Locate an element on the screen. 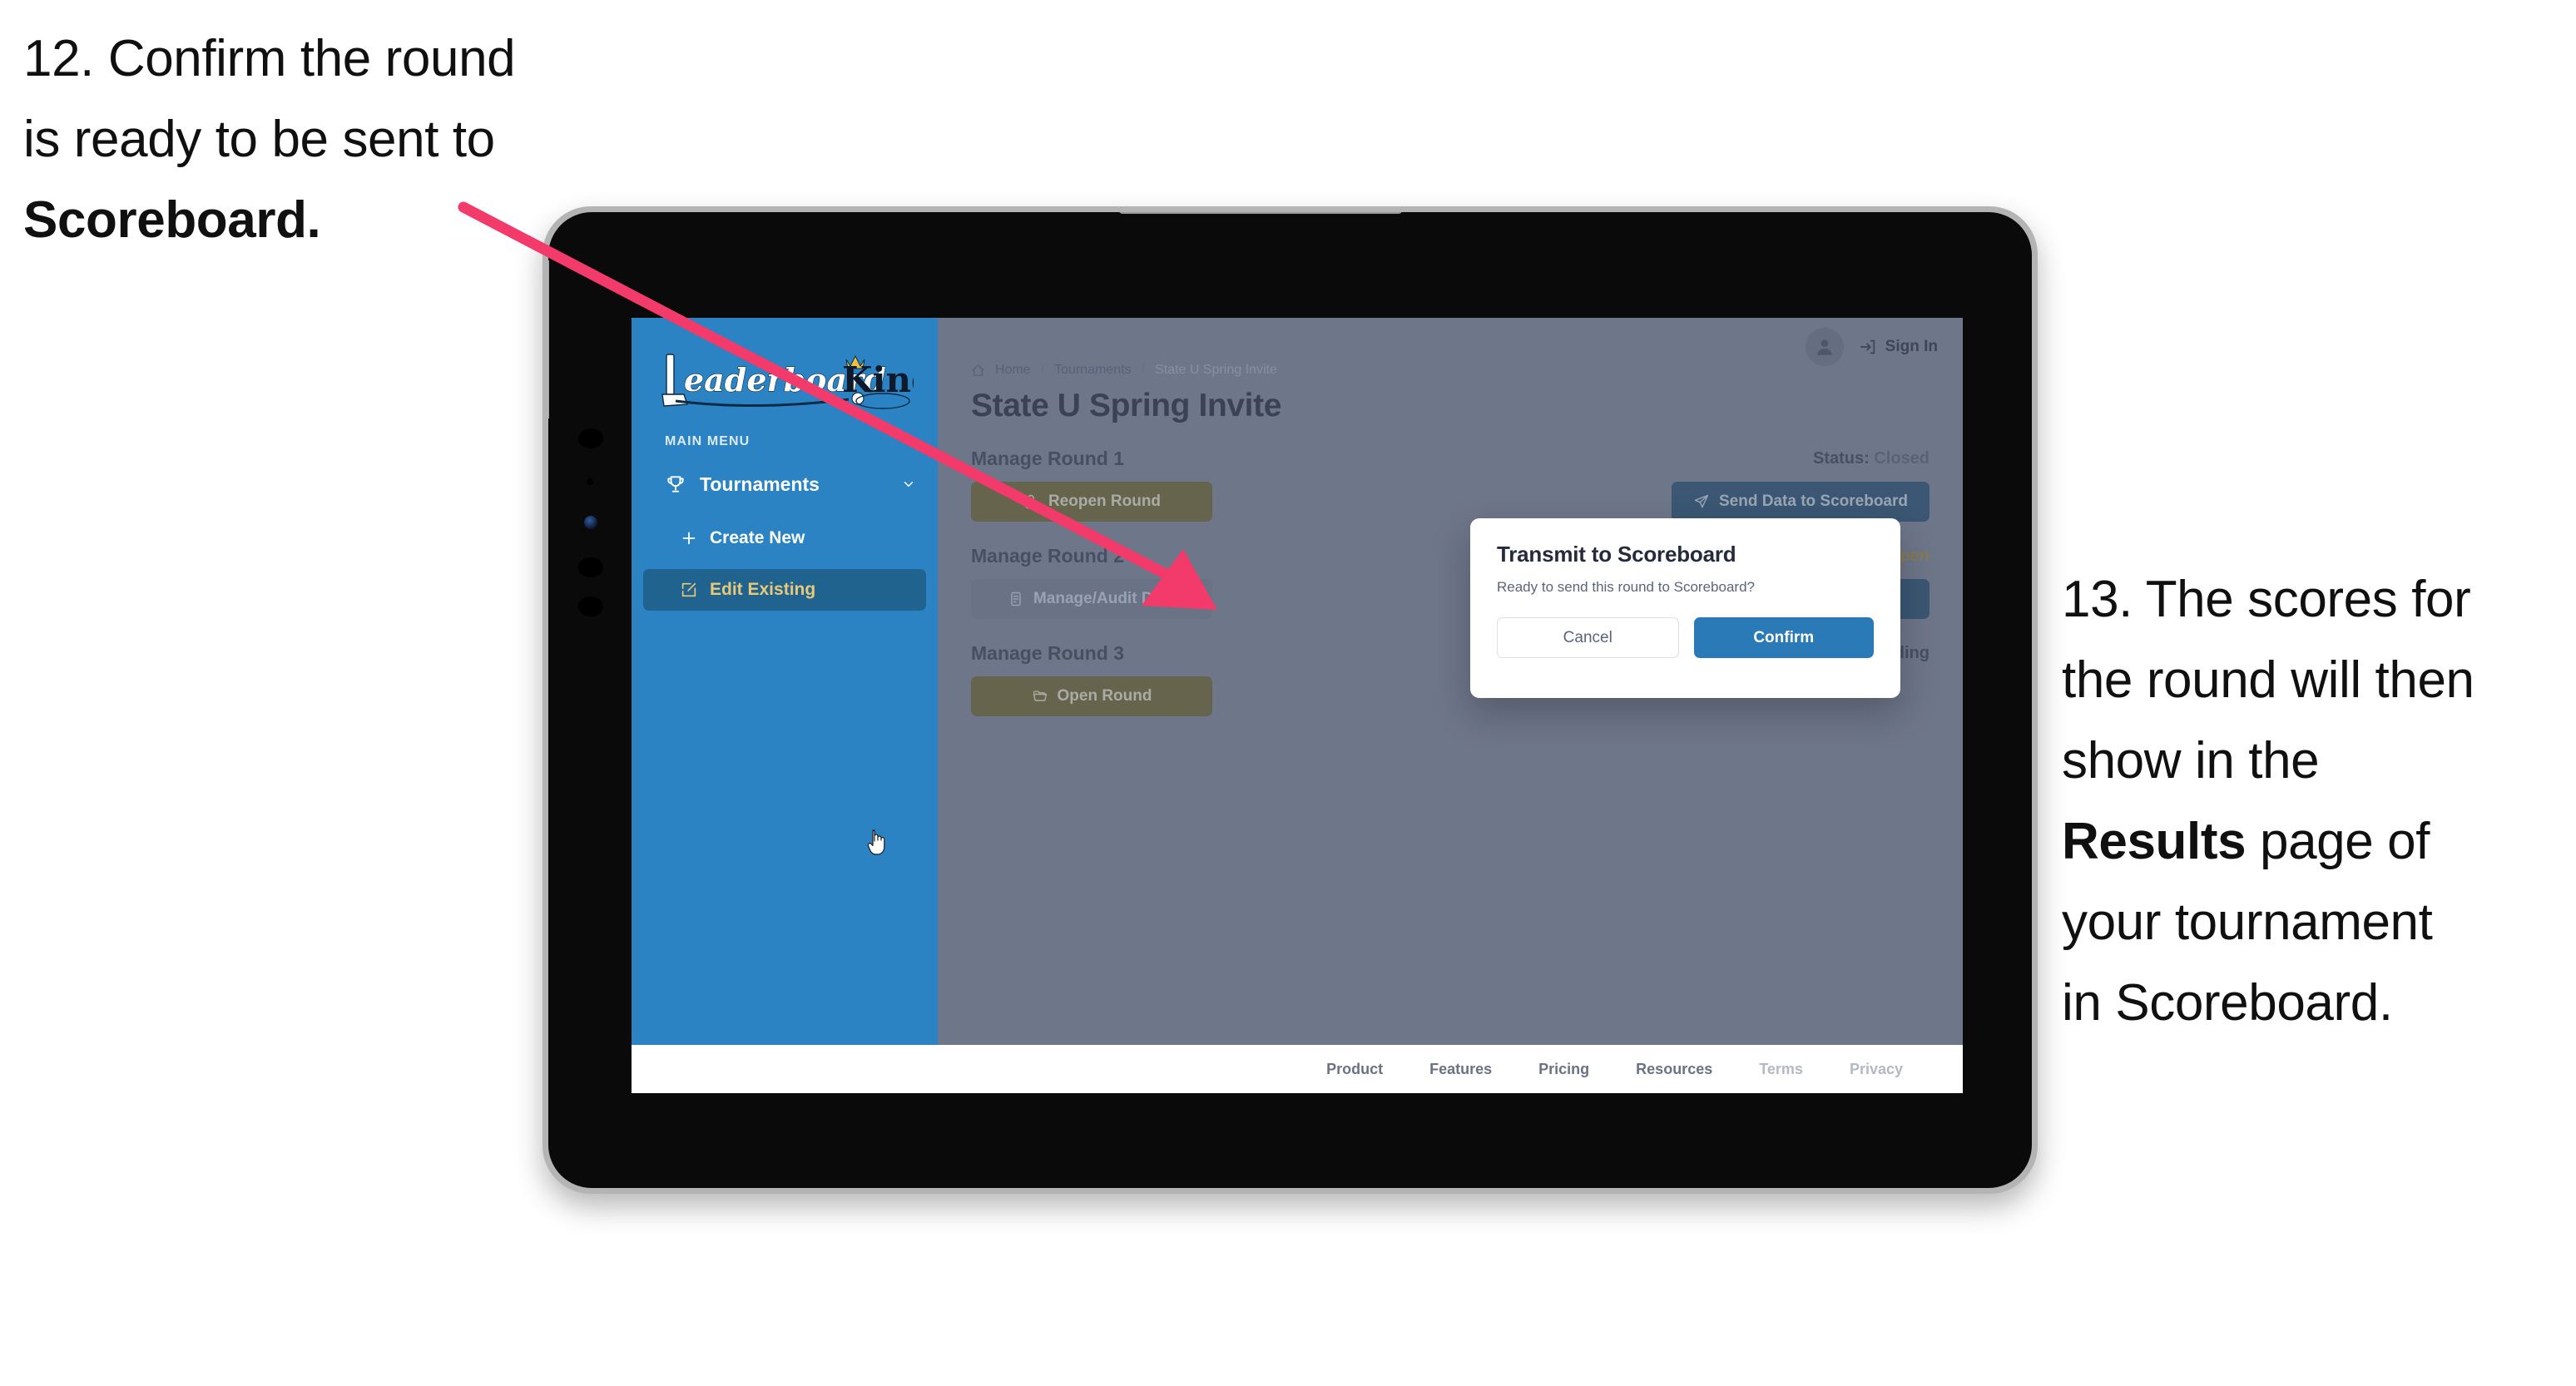  send-data-to-scoreboard-button: Send Data to Scoreboard is located at coordinates (1801, 502).